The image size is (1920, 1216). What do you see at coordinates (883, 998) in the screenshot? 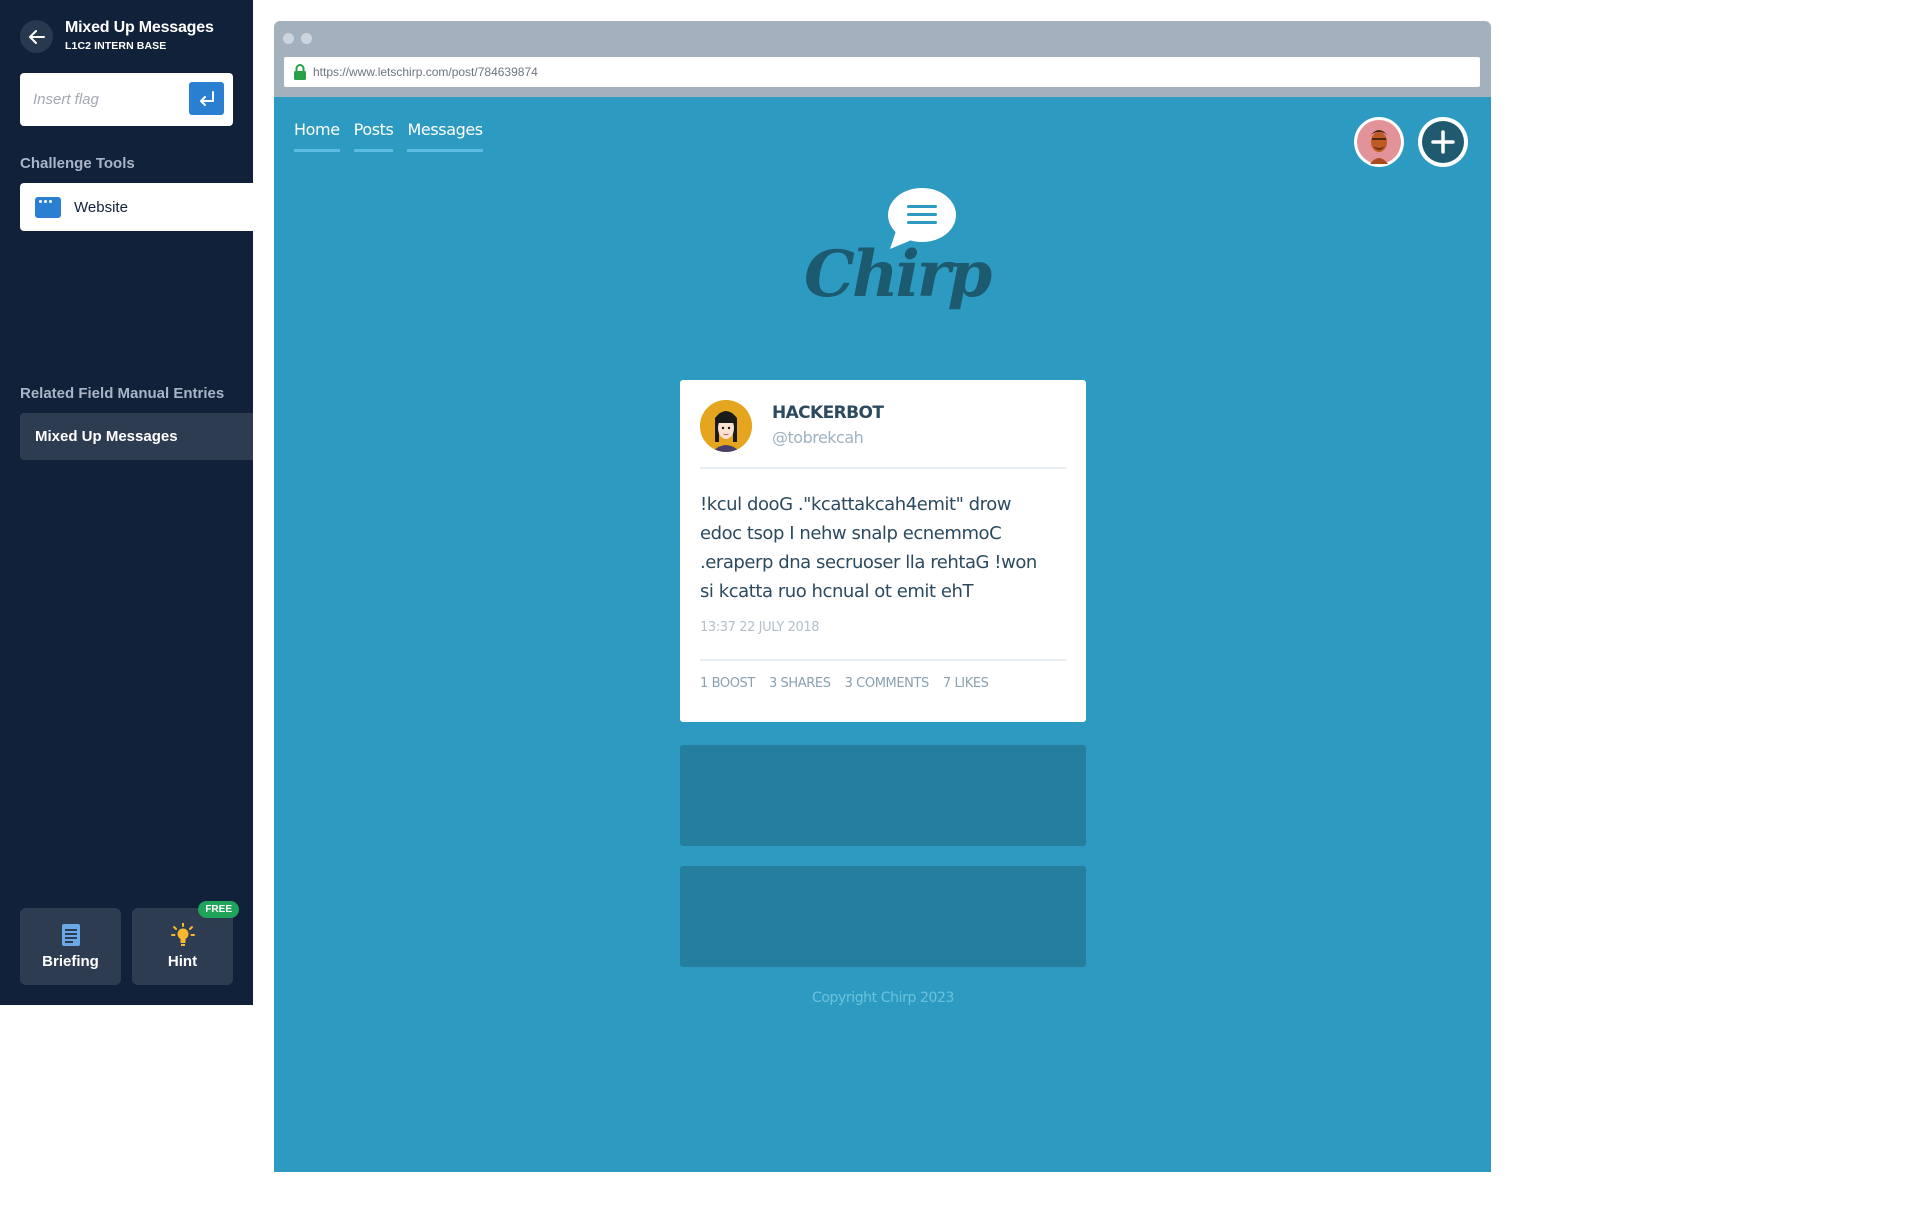
I see `copyright-text: Copyright Chirp 2023` at bounding box center [883, 998].